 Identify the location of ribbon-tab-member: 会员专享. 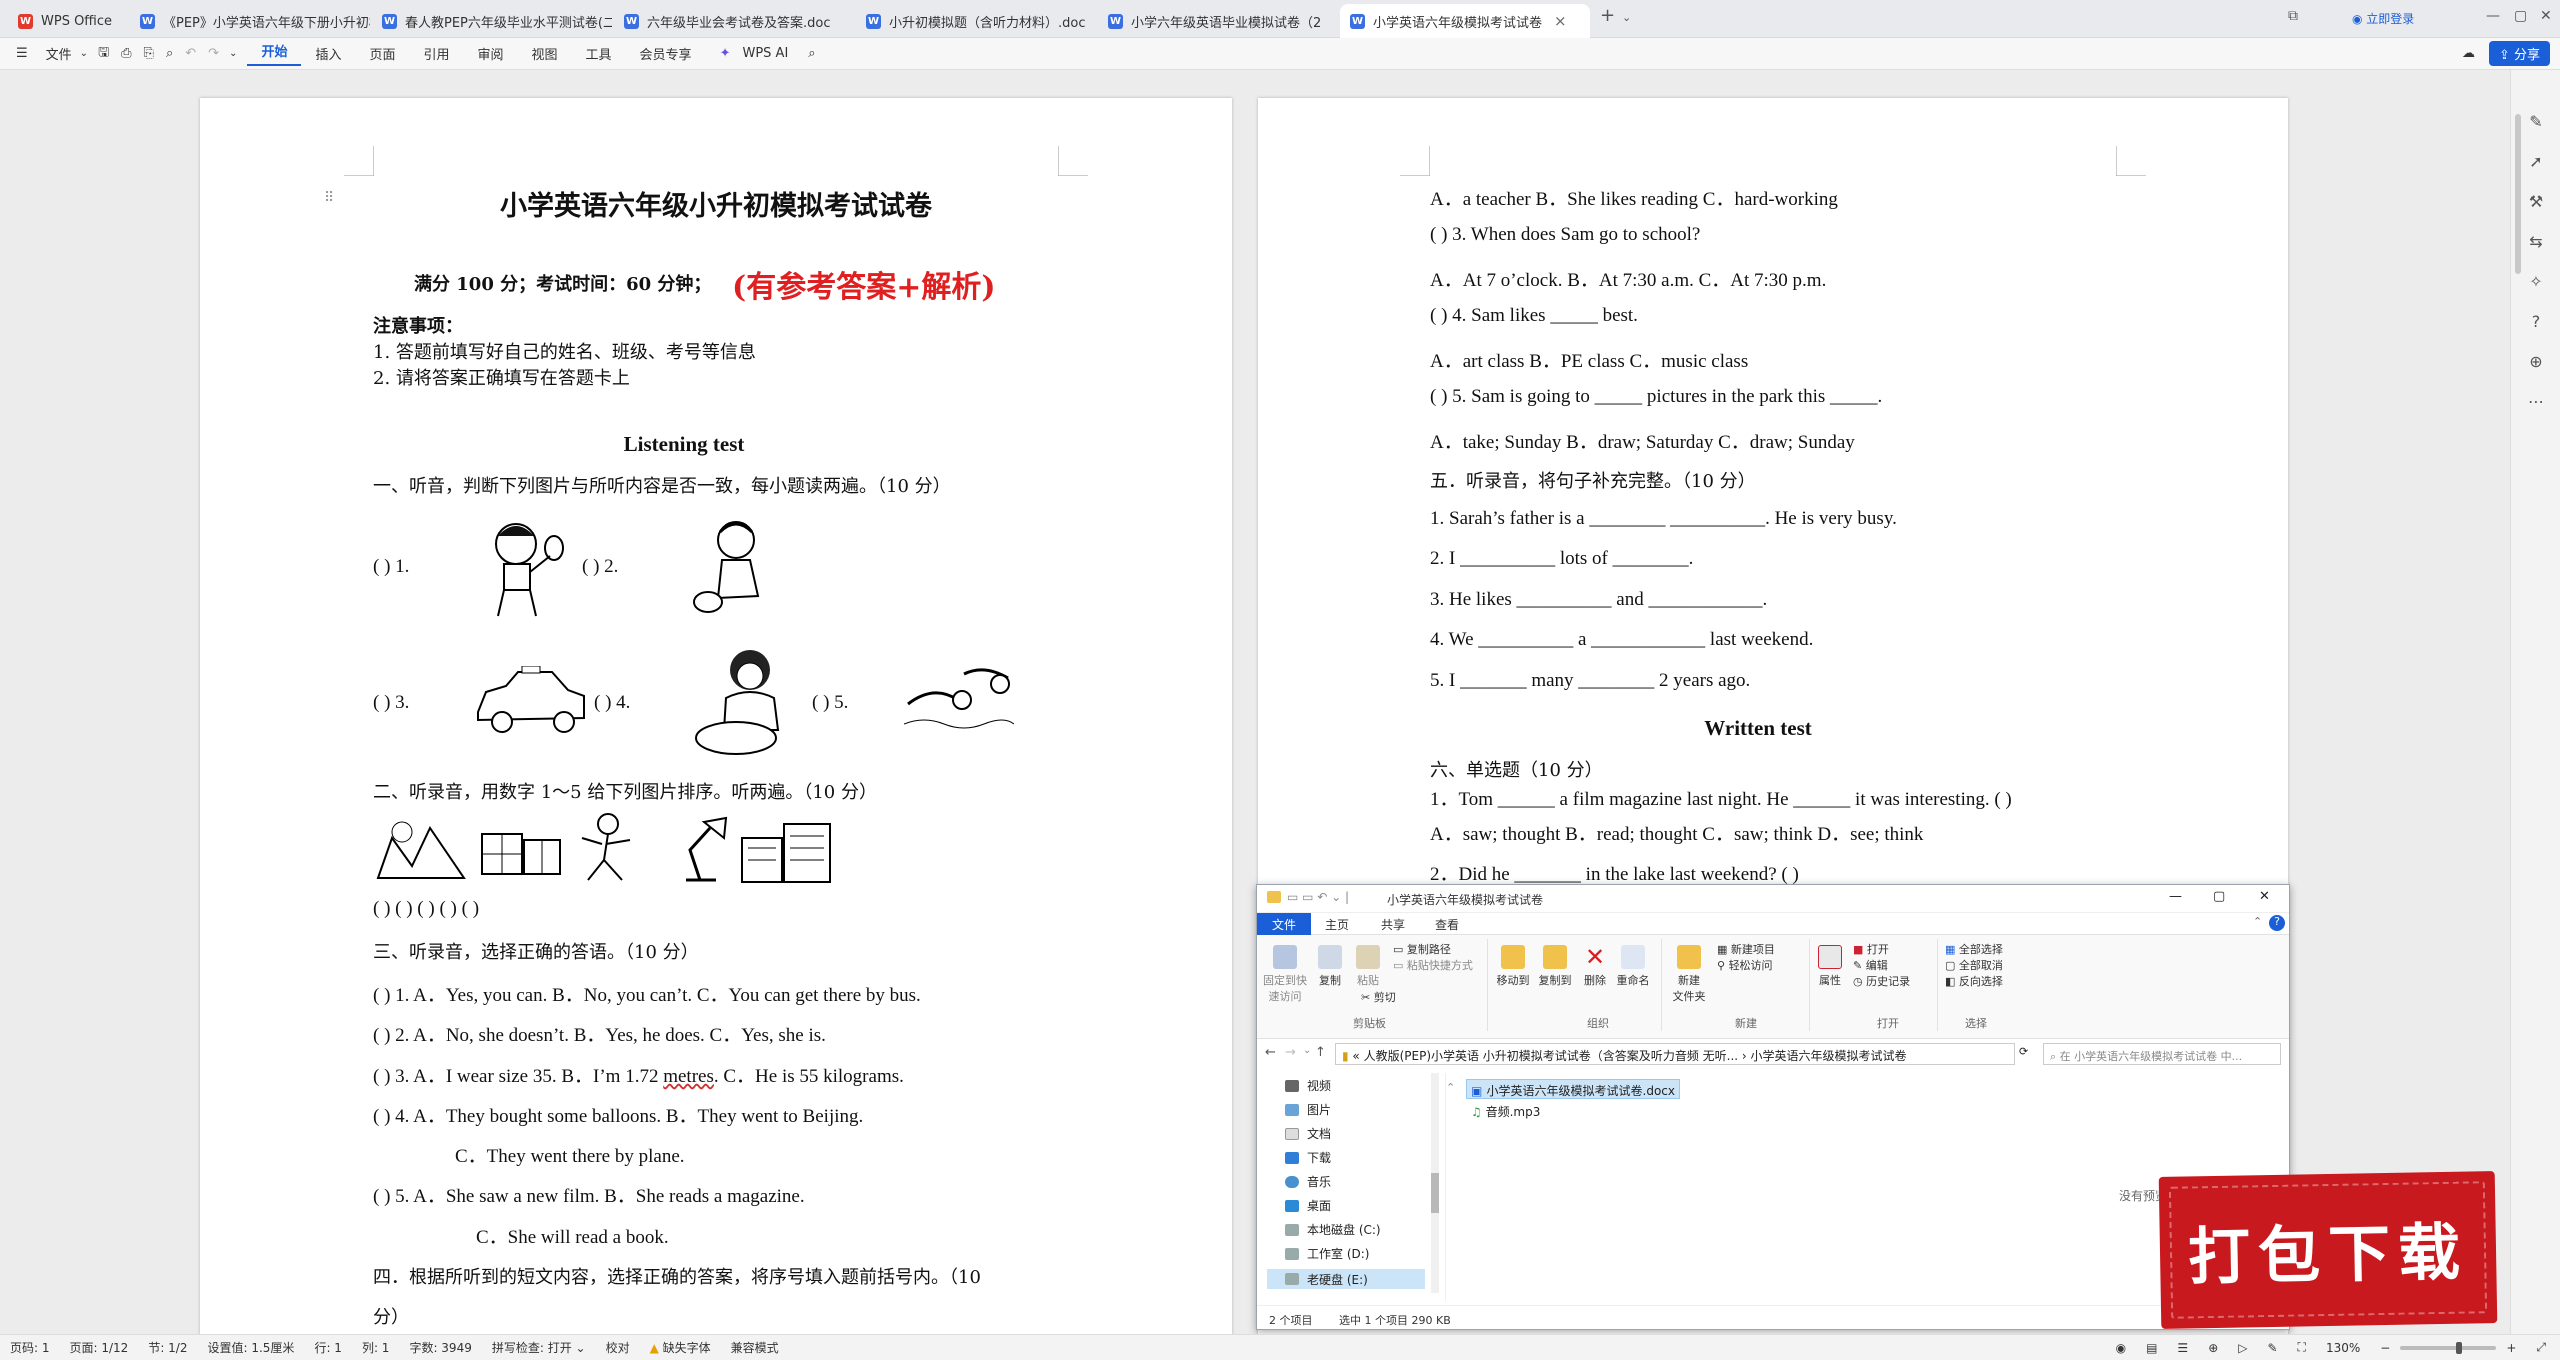
(666, 53).